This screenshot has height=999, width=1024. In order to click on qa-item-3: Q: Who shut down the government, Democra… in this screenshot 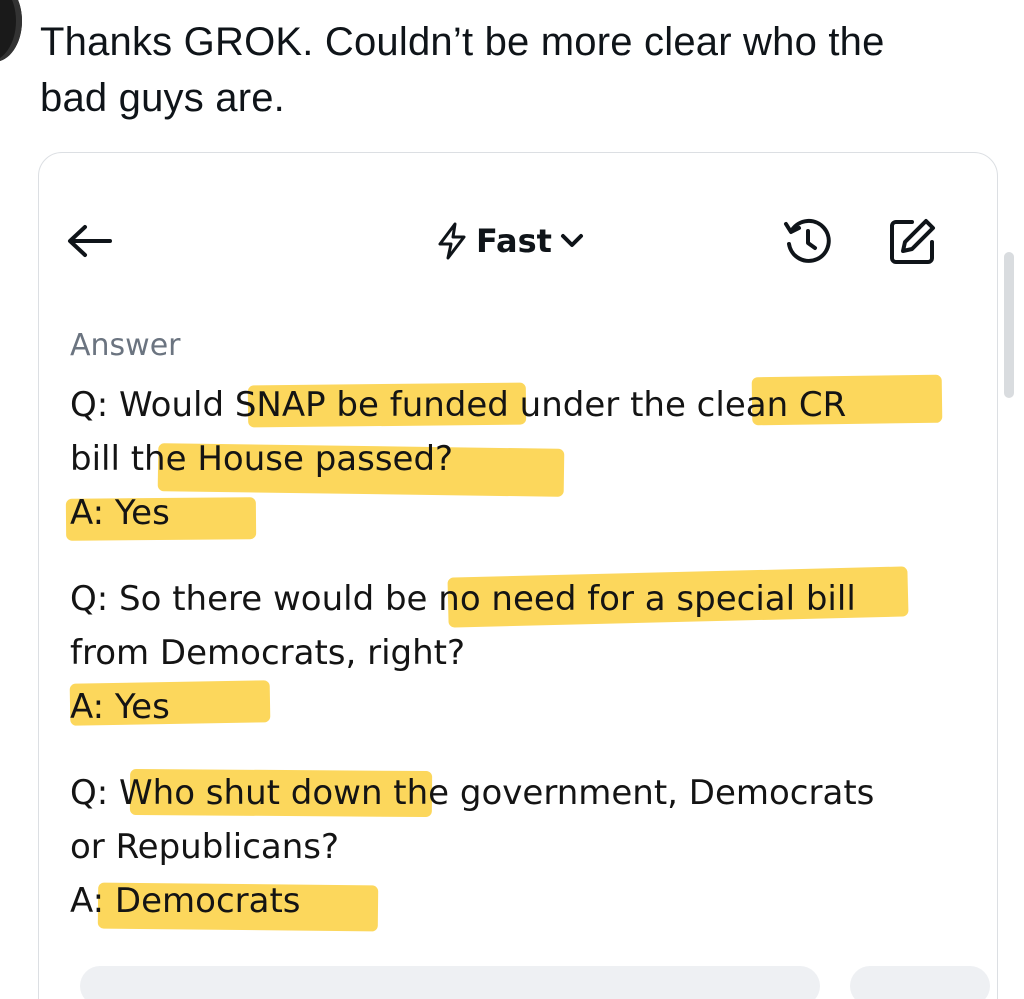, I will do `click(520, 847)`.